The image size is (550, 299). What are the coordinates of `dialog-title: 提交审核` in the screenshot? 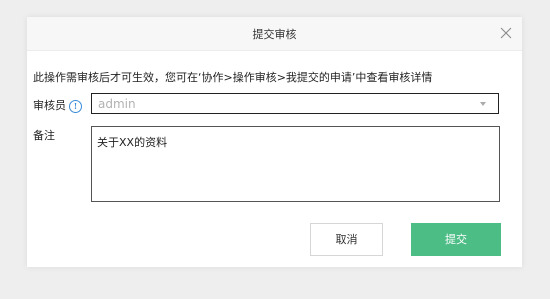 It's located at (274, 34).